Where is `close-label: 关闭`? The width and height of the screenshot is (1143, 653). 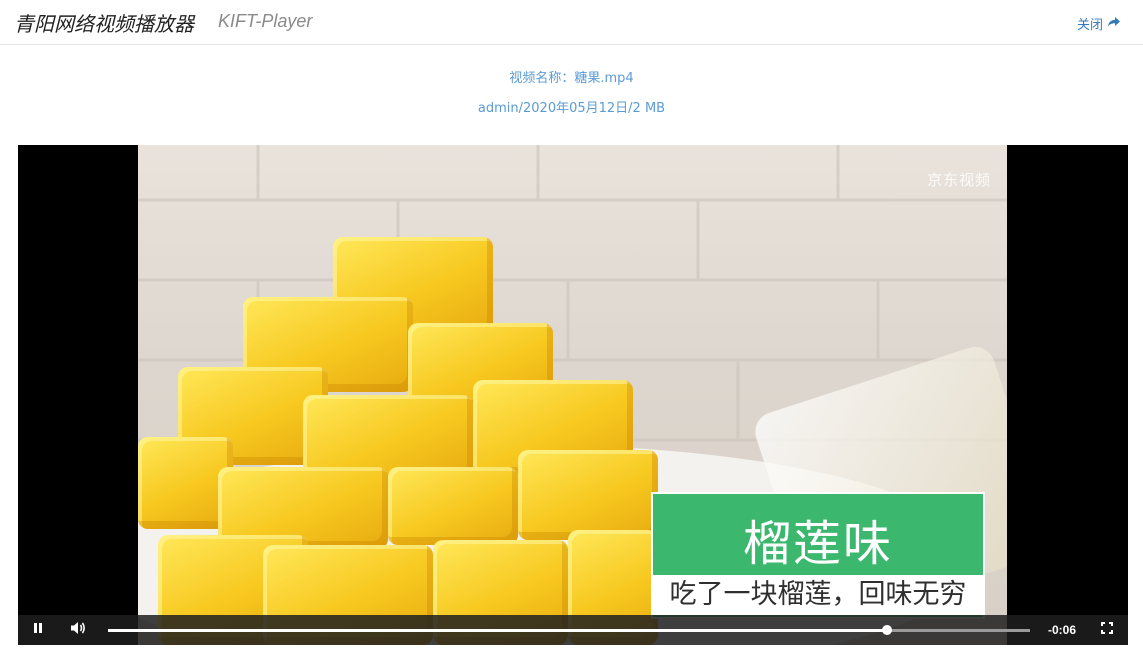
close-label: 关闭 is located at coordinates (1089, 25).